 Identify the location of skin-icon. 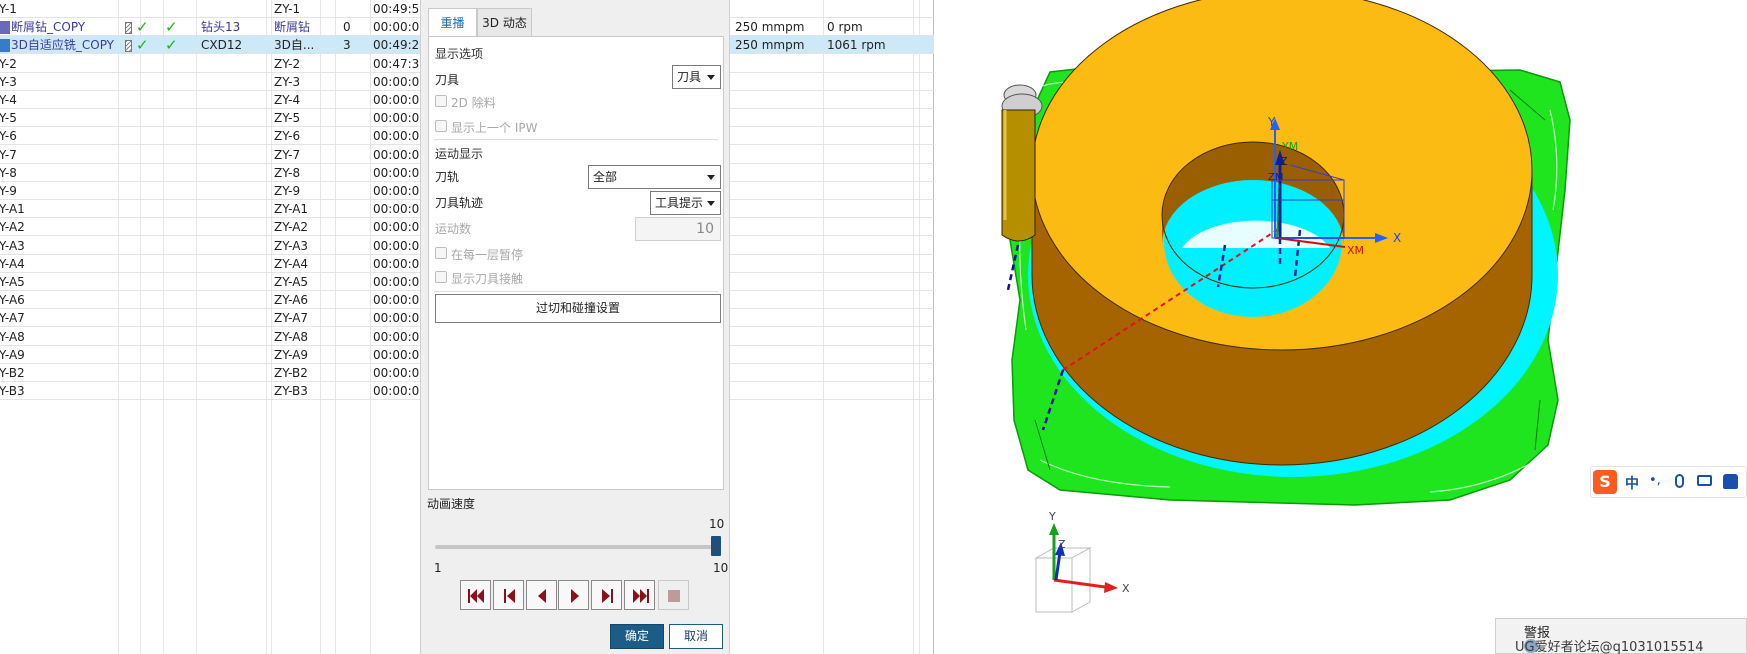
(1730, 481).